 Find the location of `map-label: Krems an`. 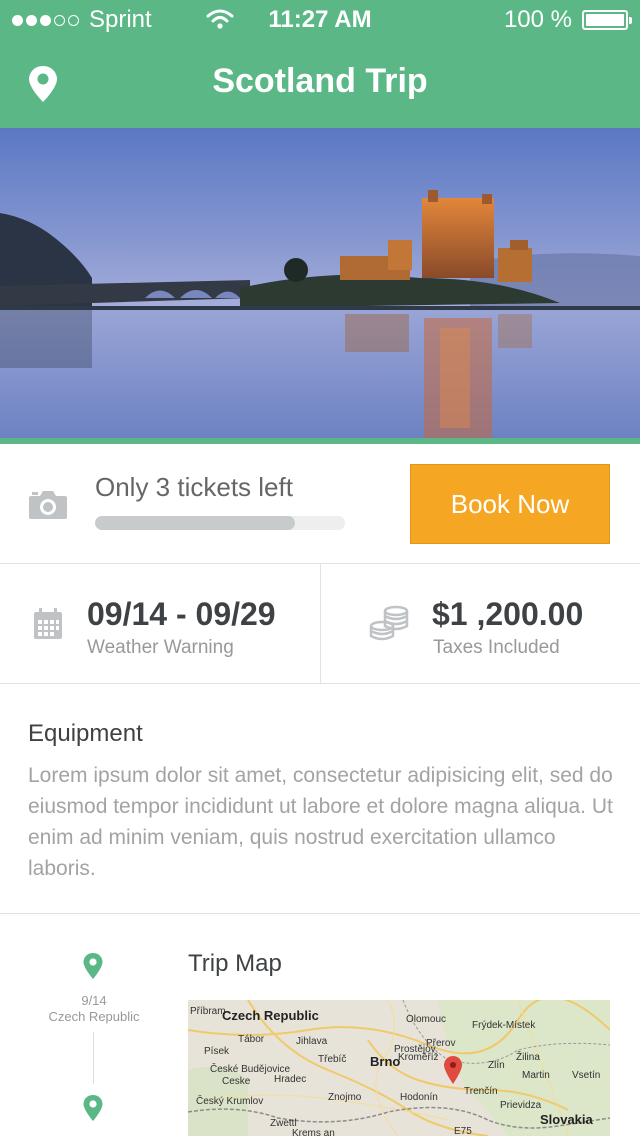

map-label: Krems an is located at coordinates (313, 1132).